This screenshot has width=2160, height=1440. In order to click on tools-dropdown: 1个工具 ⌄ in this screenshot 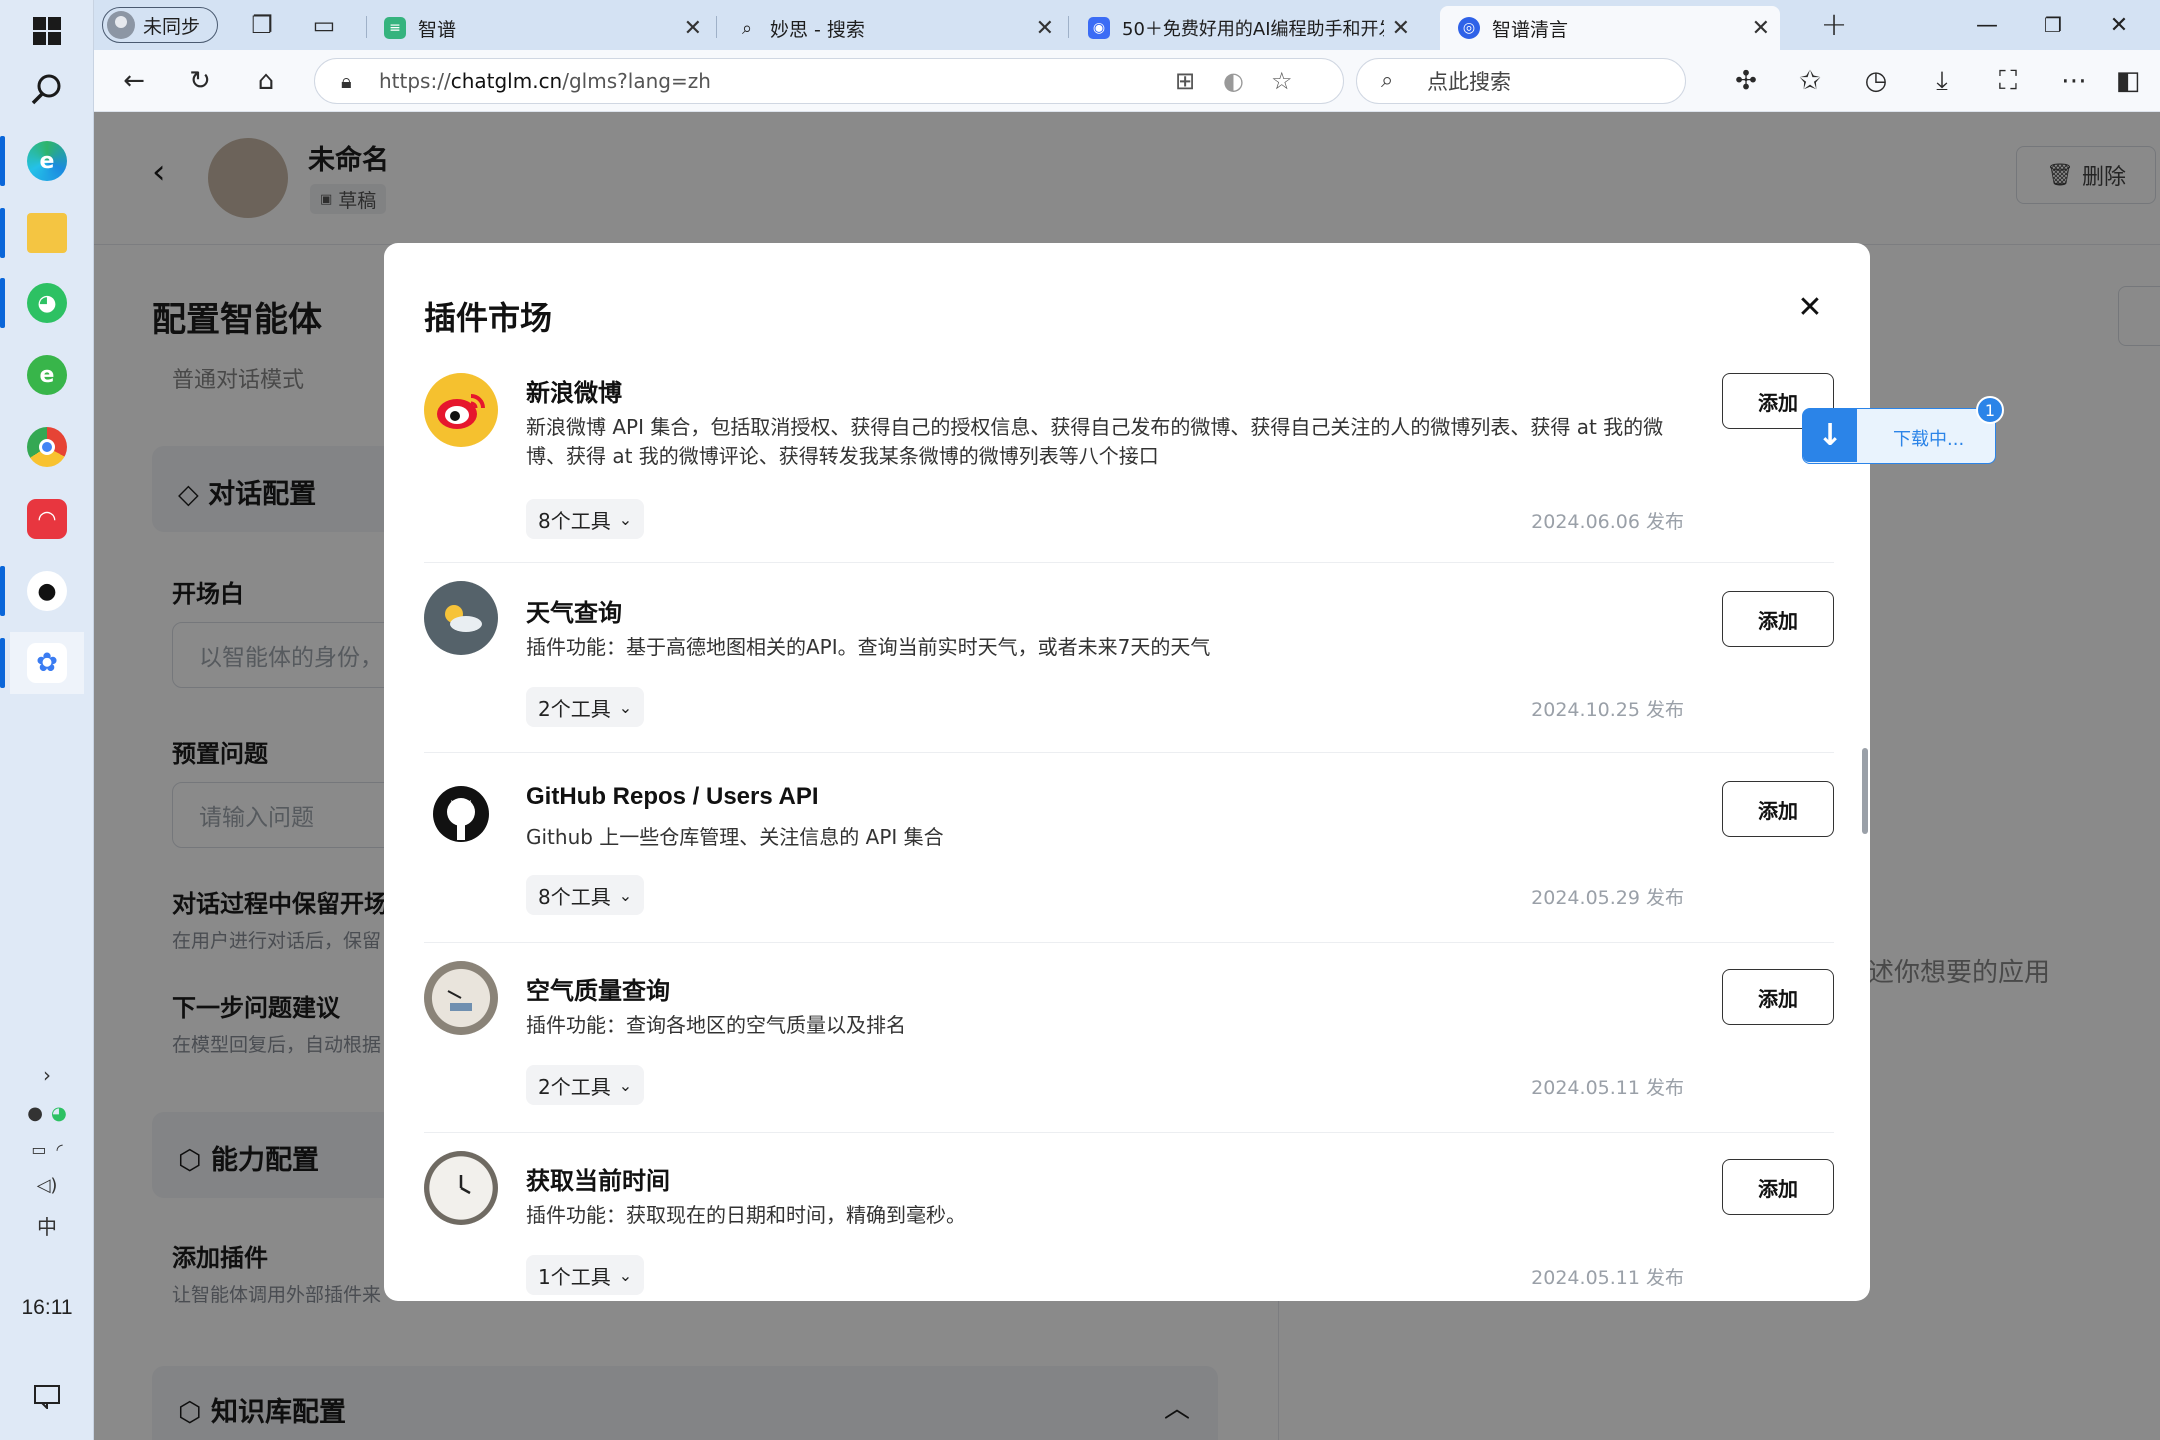, I will do `click(585, 1275)`.